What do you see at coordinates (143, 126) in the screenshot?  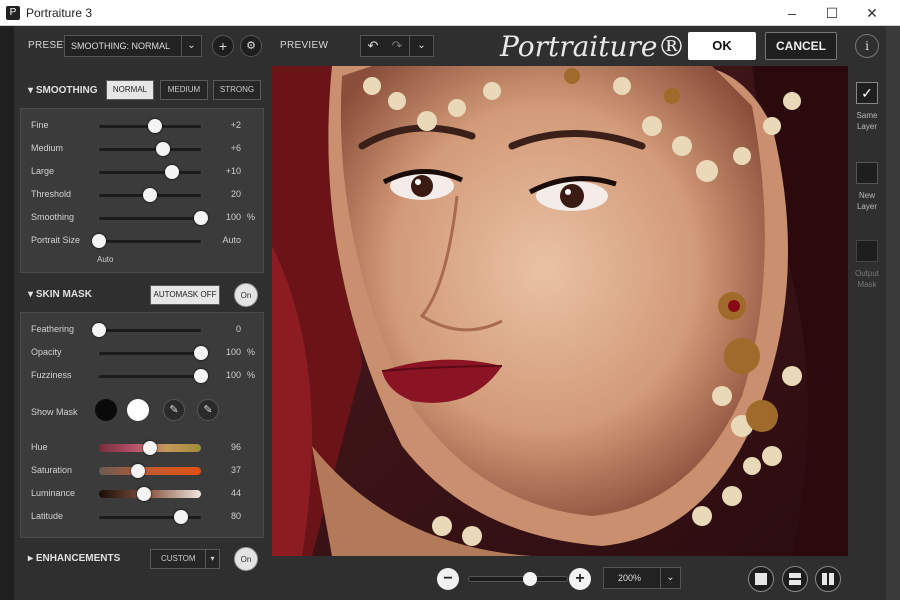 I see `slider-row: Fine +2` at bounding box center [143, 126].